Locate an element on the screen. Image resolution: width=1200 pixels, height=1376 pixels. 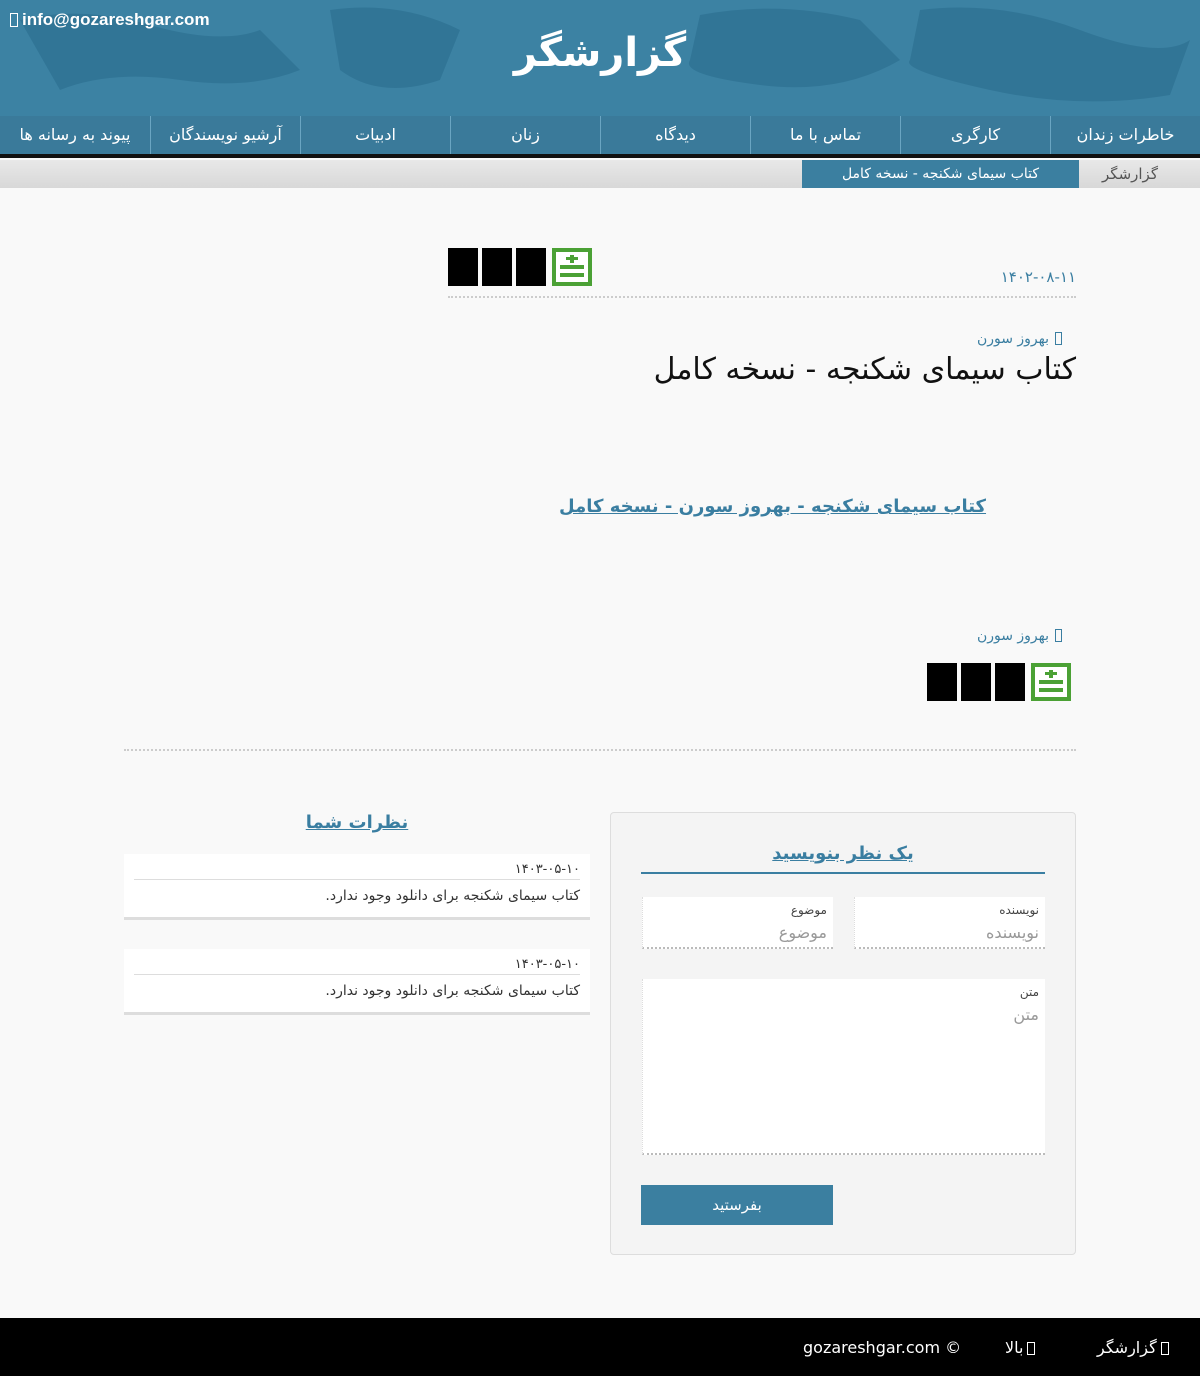
breadcrumb: کتاب سیمای شکنجه - نسخه کامل گزارشگر is located at coordinates (600, 174).